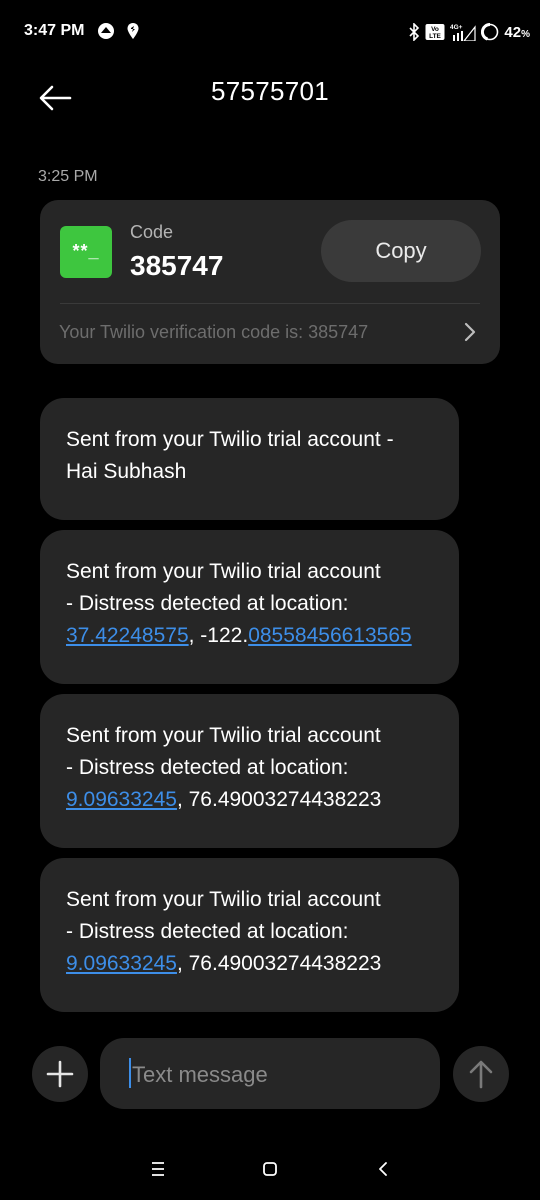 The height and width of the screenshot is (1200, 540). Describe the element at coordinates (330, 635) in the screenshot. I see `coordinate-link: 08558456613565` at that location.